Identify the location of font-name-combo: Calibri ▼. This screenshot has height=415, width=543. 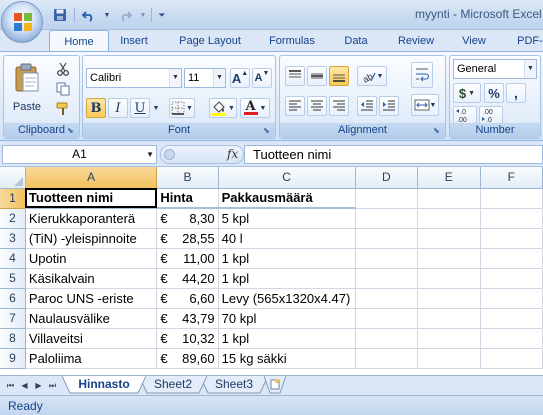
(134, 78).